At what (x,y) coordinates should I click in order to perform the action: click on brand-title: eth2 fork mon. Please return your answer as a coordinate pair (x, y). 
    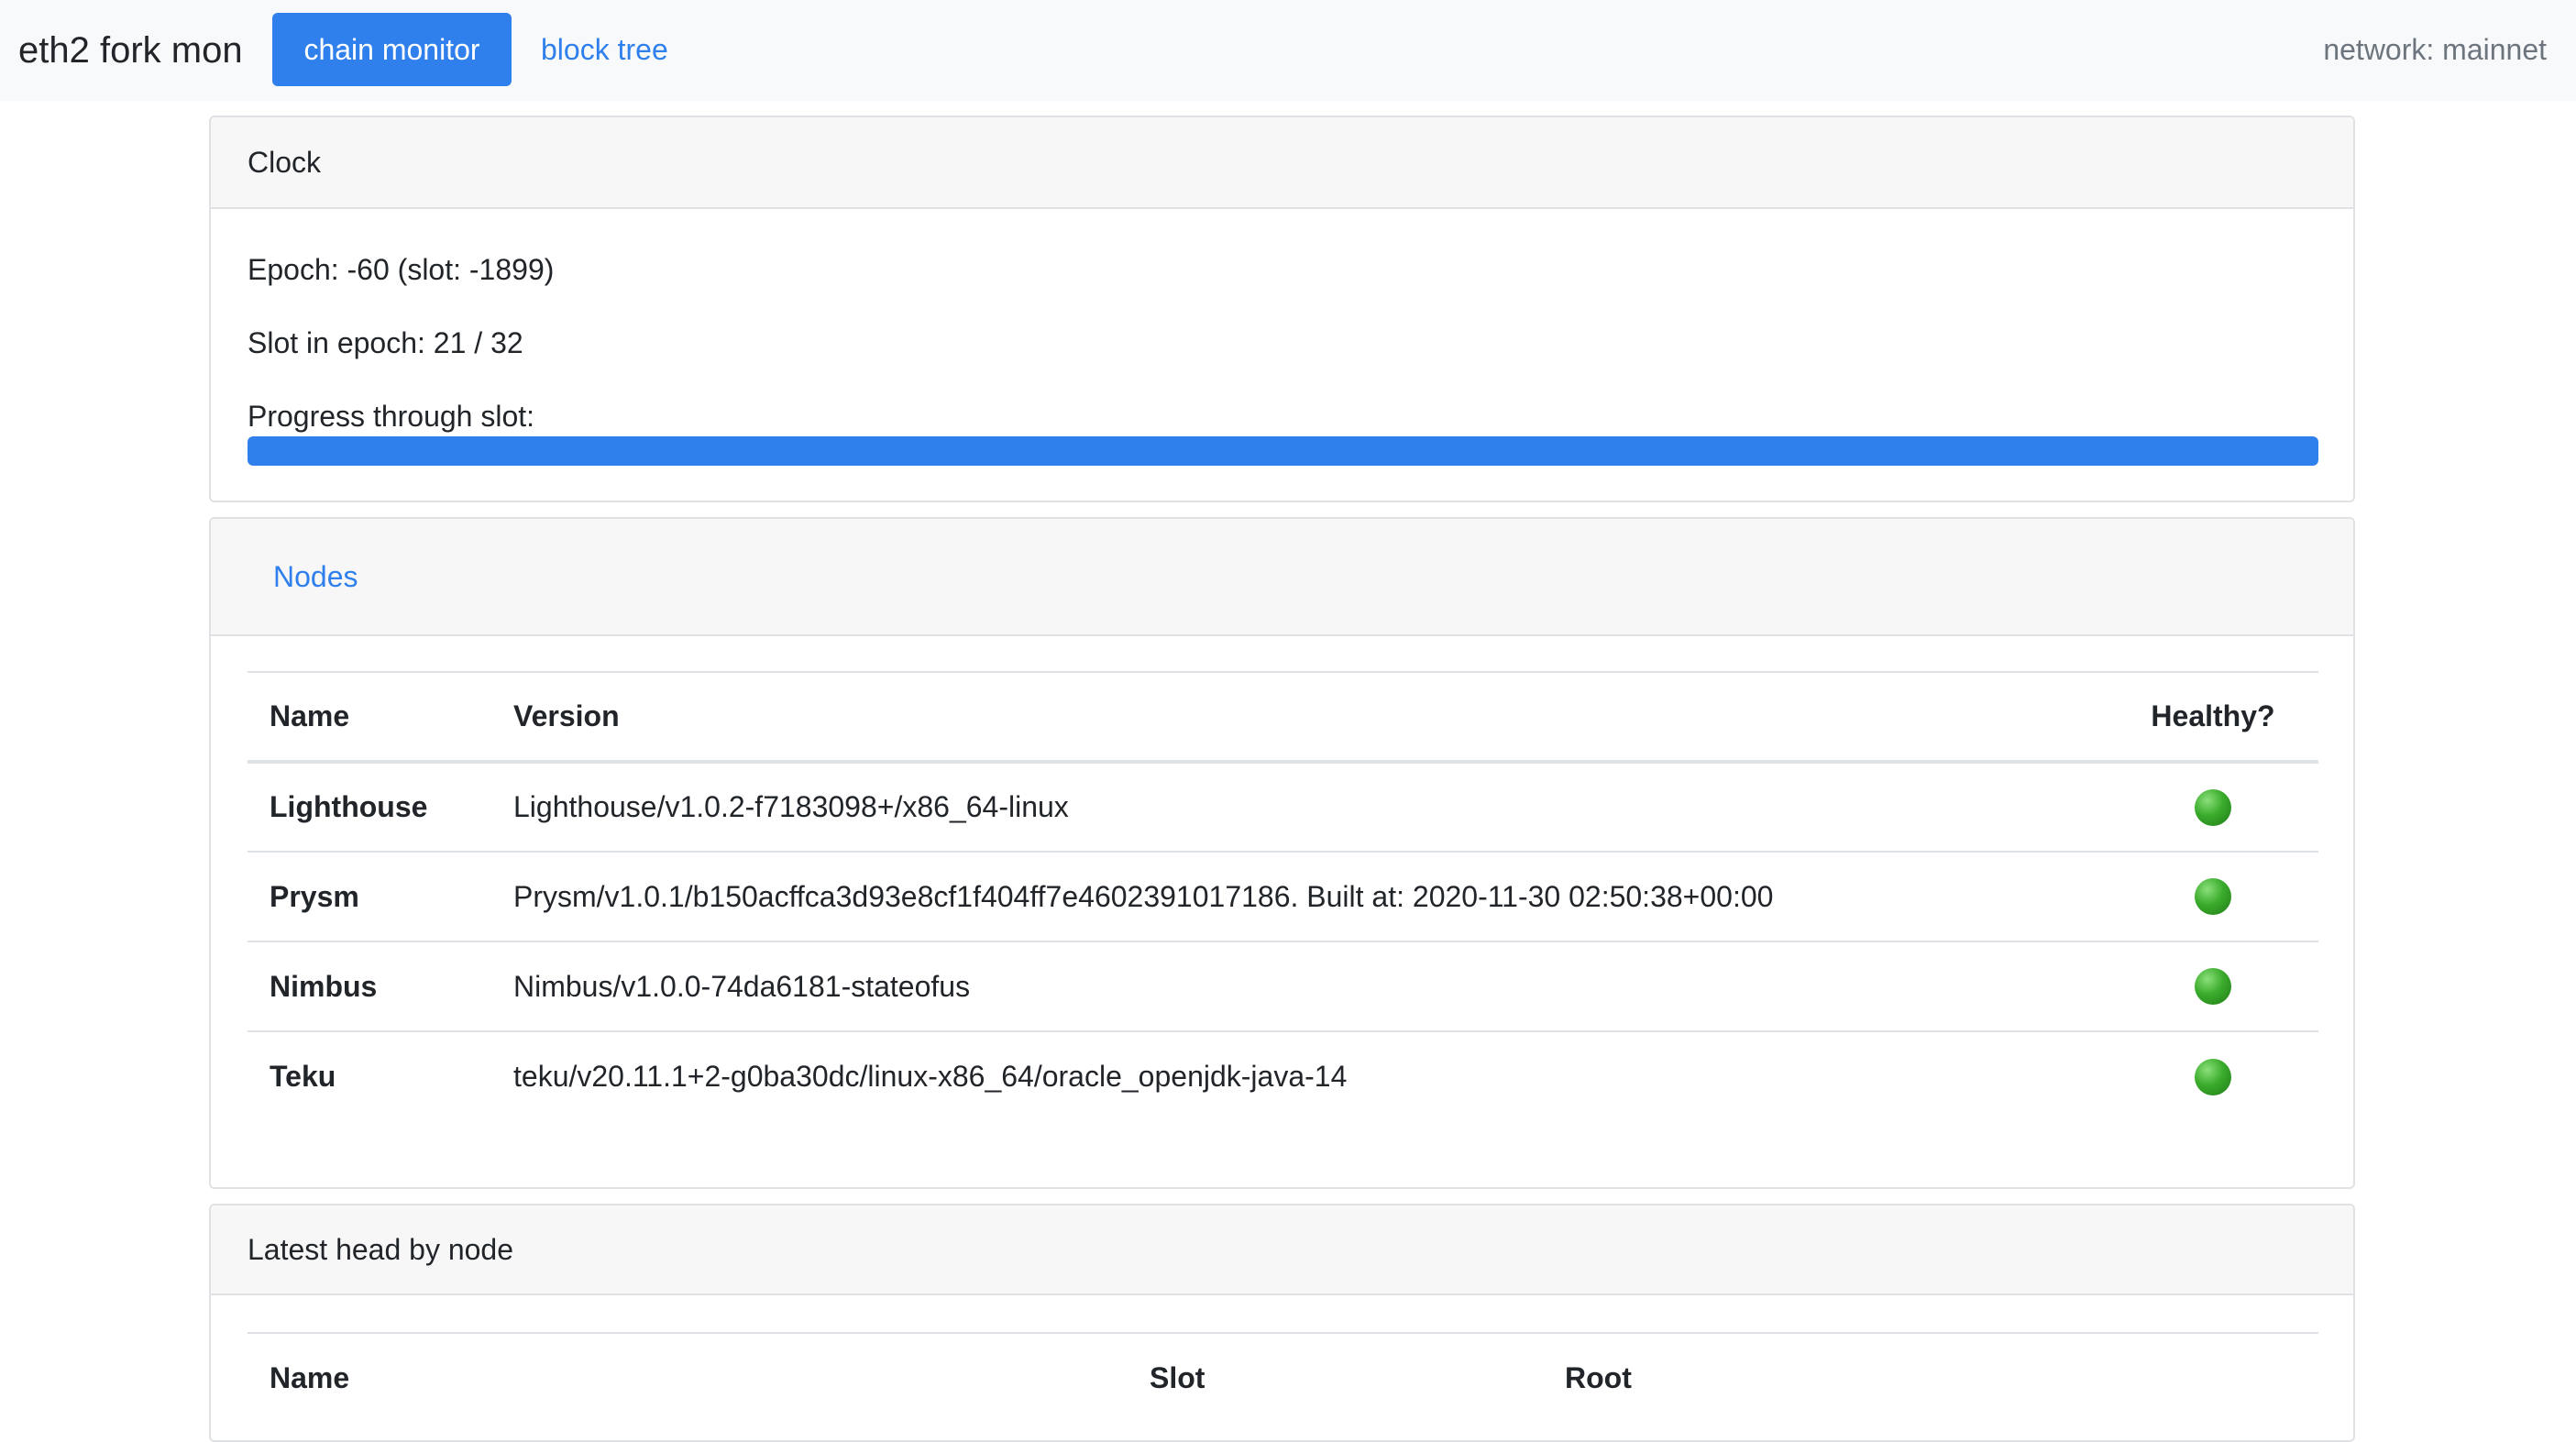
    Looking at the image, I should click on (130, 50).